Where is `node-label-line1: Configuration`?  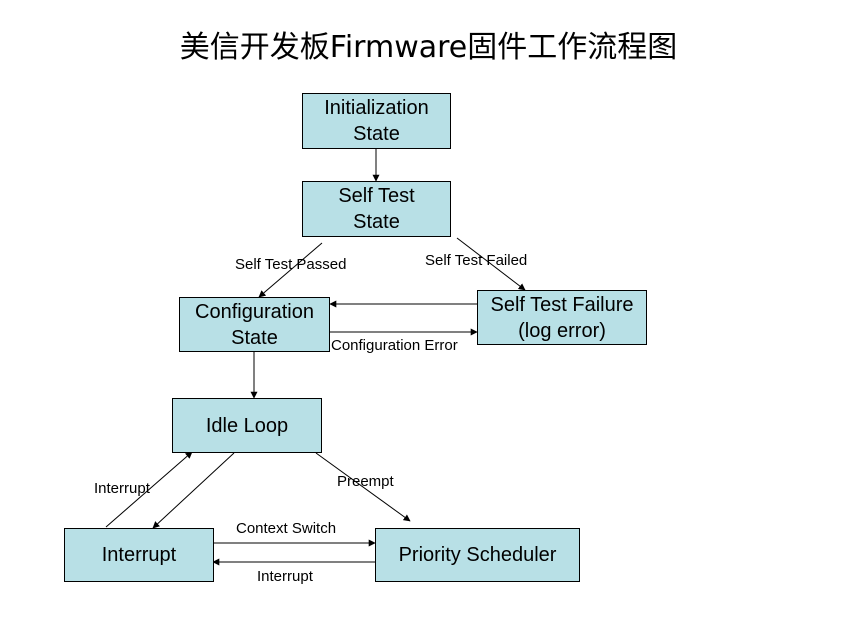 node-label-line1: Configuration is located at coordinates (254, 311).